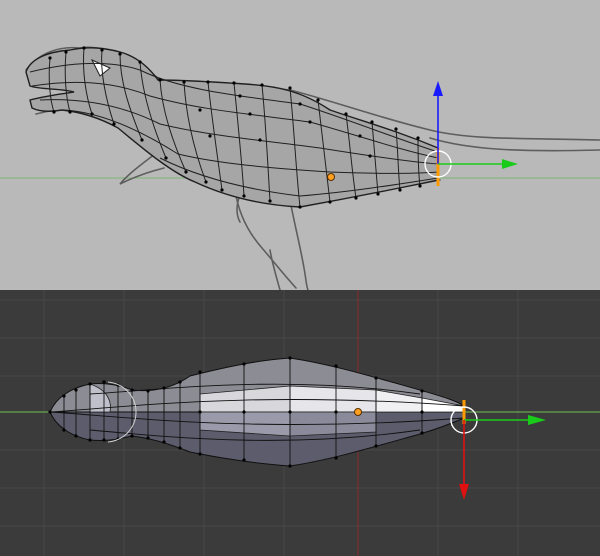 Image resolution: width=600 pixels, height=556 pixels. I want to click on gizmo-y-arrow-icon, so click(510, 164).